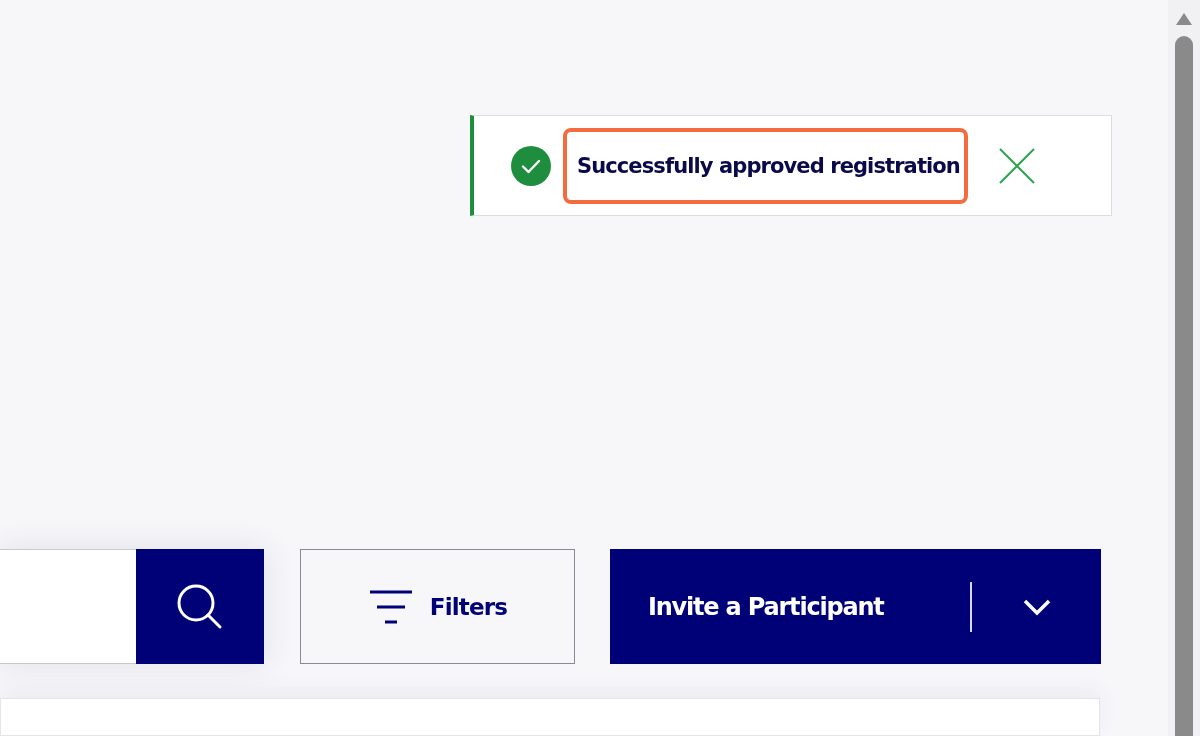 The height and width of the screenshot is (736, 1200). I want to click on filters-button: Filters, so click(437, 606).